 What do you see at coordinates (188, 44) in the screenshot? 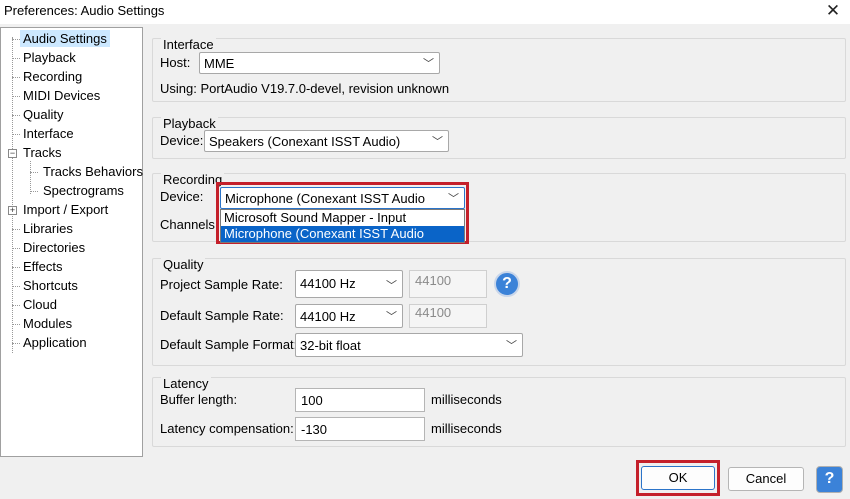
I see `interface-title: Interface` at bounding box center [188, 44].